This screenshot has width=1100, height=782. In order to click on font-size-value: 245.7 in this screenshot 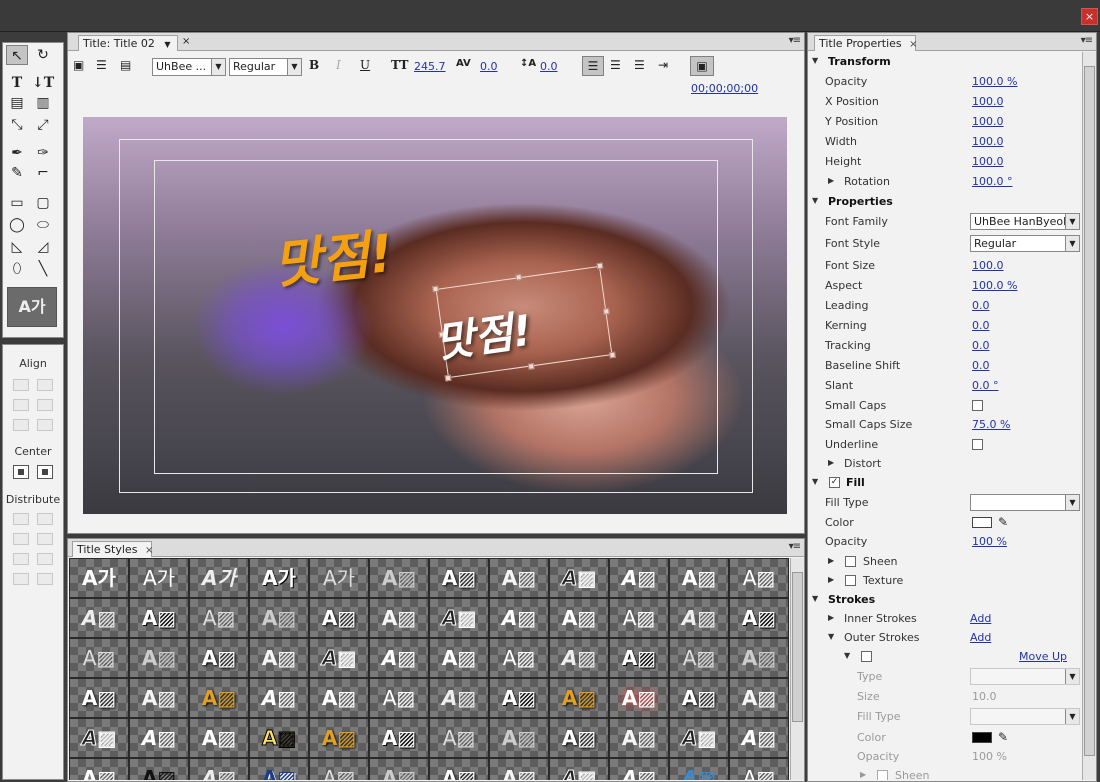, I will do `click(430, 66)`.